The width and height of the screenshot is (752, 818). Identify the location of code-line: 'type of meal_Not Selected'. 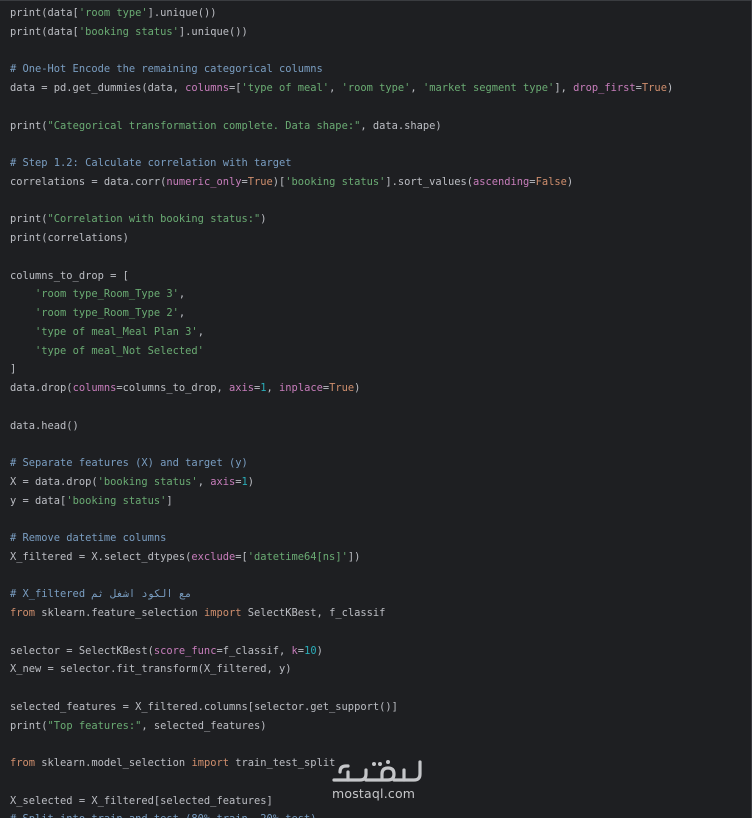
(341, 351).